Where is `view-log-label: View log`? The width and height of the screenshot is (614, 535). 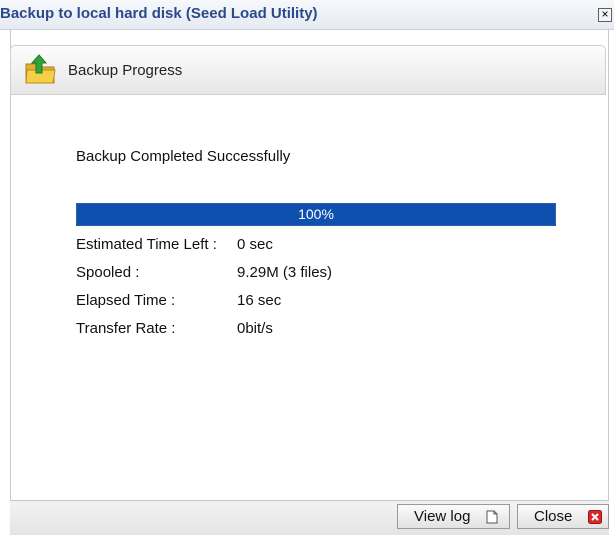
view-log-label: View log is located at coordinates (442, 516).